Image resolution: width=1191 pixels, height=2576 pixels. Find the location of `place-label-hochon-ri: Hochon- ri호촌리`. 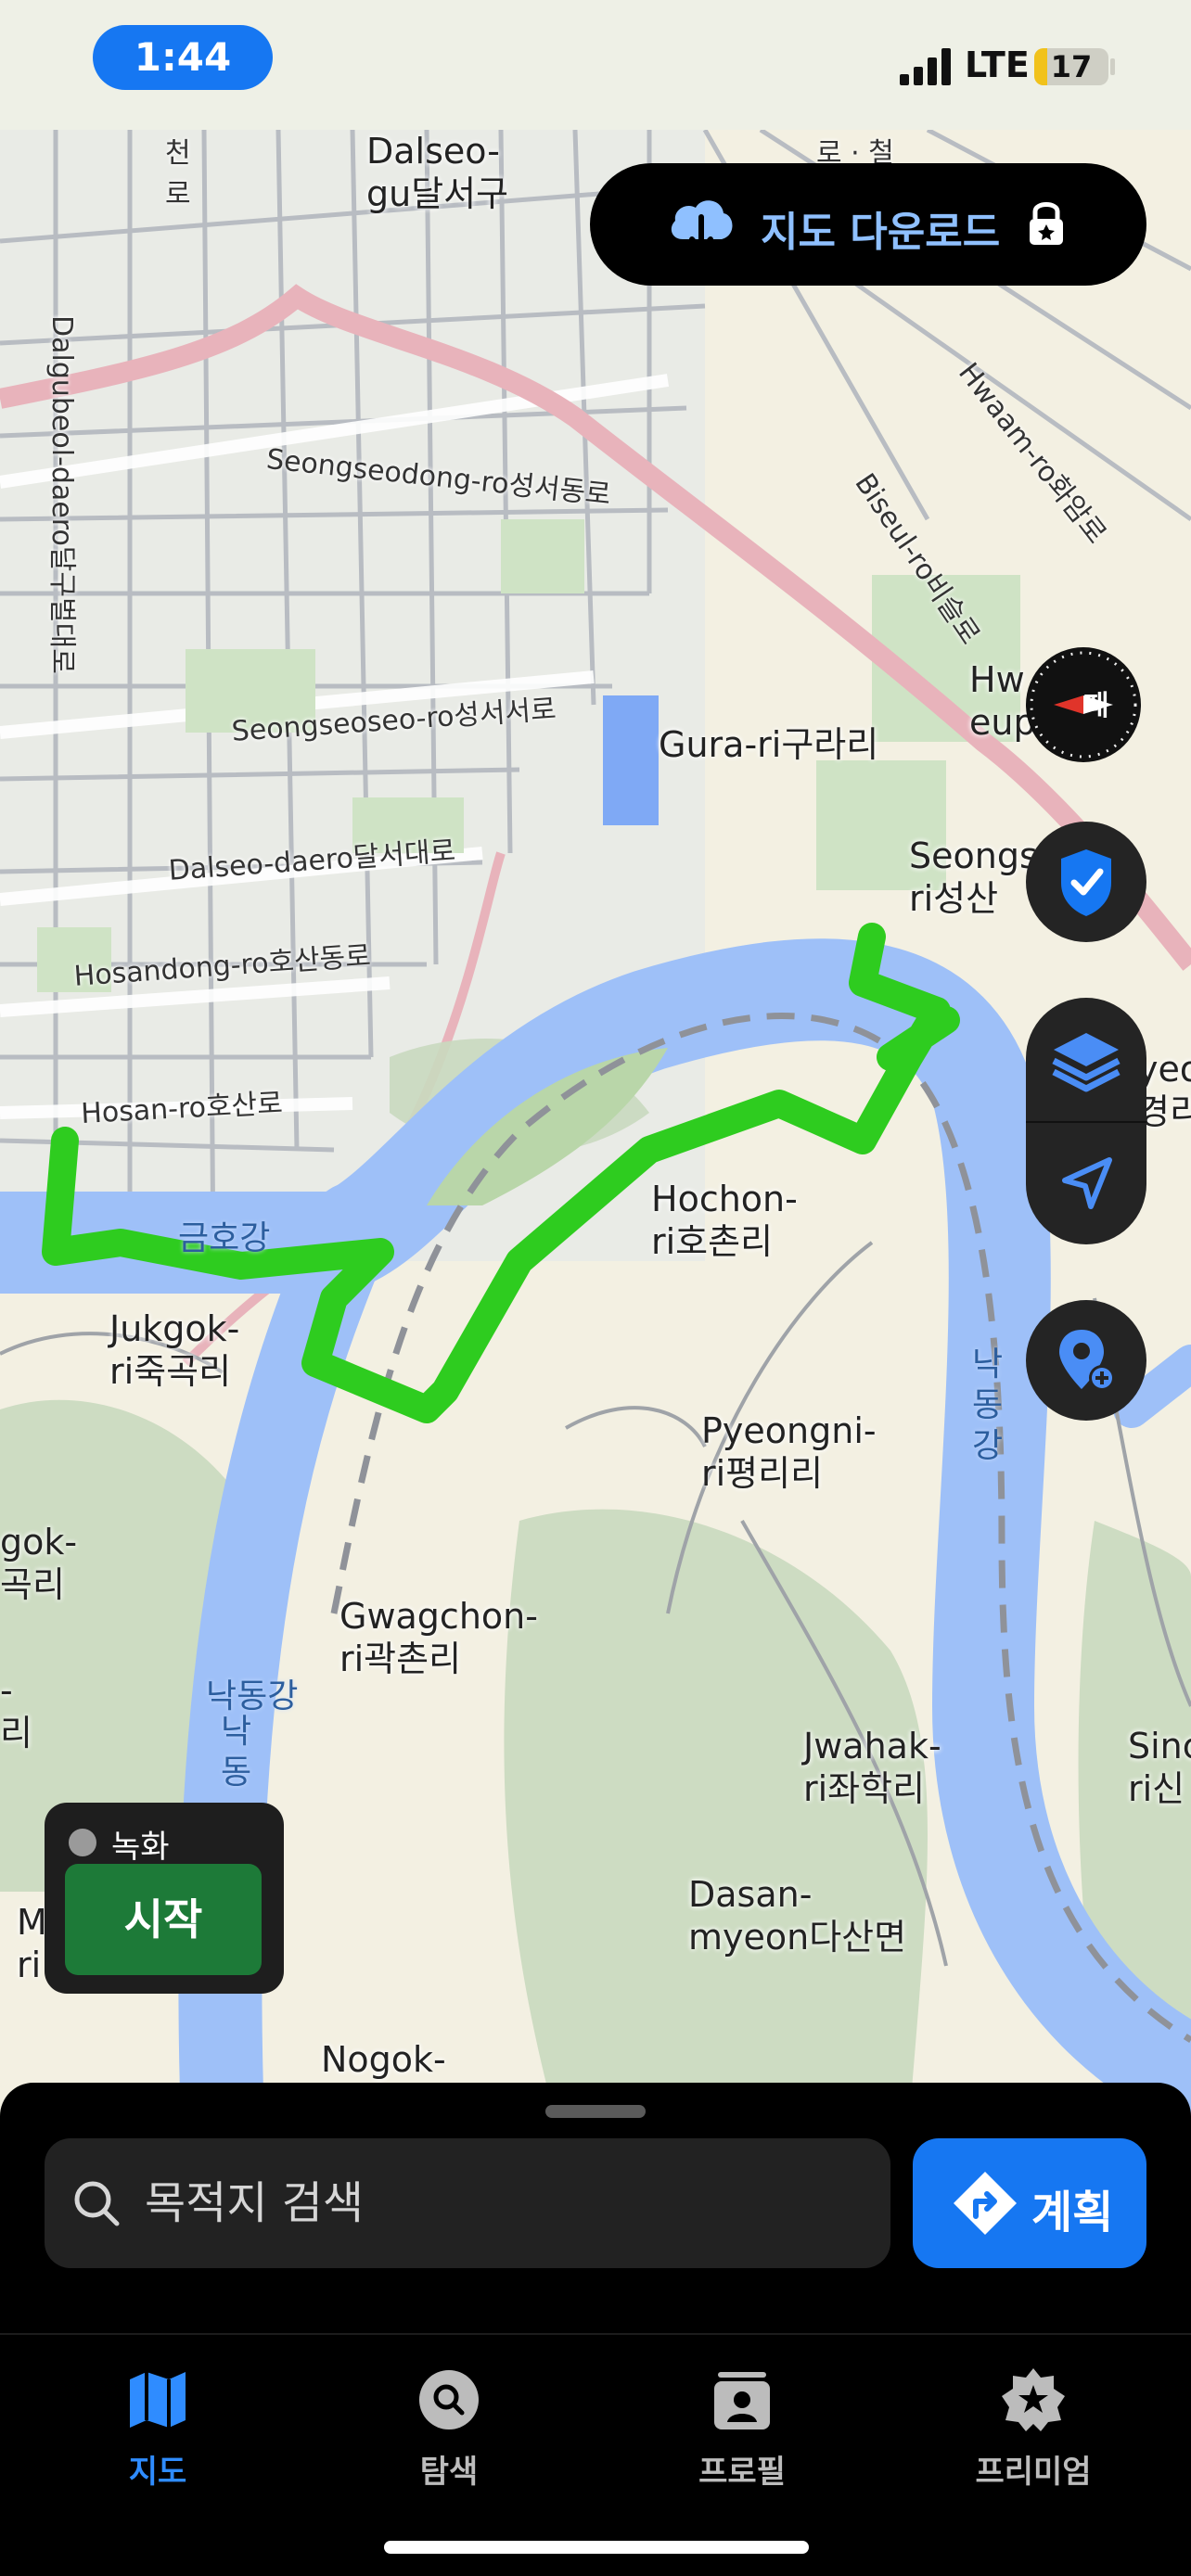

place-label-hochon-ri: Hochon- ri호촌리 is located at coordinates (725, 1220).